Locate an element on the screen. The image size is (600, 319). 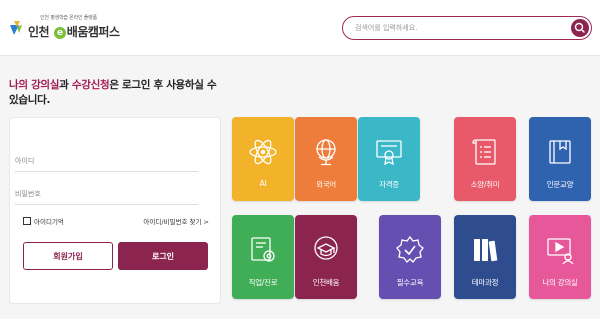
tile-label-hobby: 소양/취미 is located at coordinates (485, 184).